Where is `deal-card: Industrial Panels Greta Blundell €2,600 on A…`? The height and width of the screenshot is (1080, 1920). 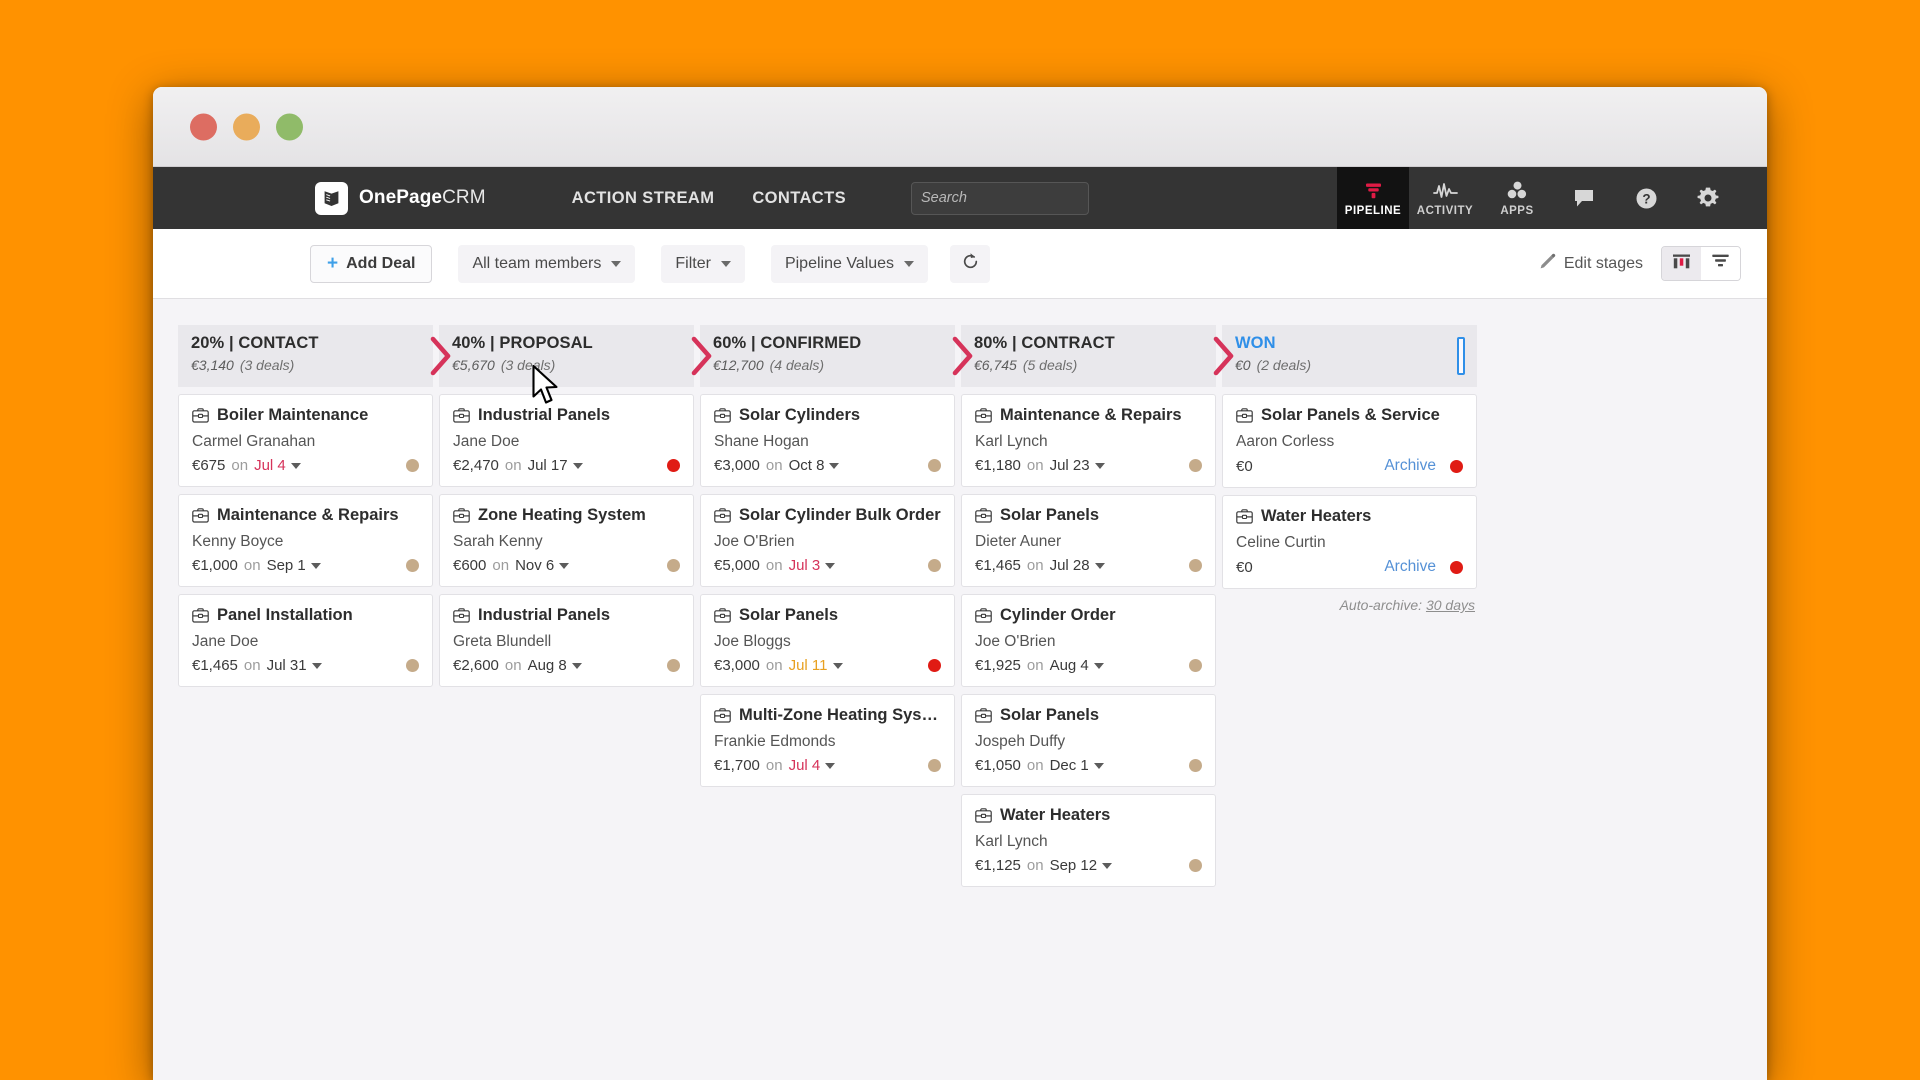
deal-card: Industrial Panels Greta Blundell €2,600 on A… is located at coordinates (566, 640).